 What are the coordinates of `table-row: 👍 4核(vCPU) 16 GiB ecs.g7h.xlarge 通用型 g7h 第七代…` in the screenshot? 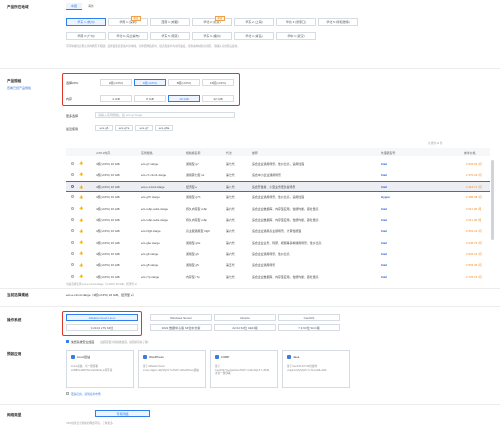 It's located at (278, 197).